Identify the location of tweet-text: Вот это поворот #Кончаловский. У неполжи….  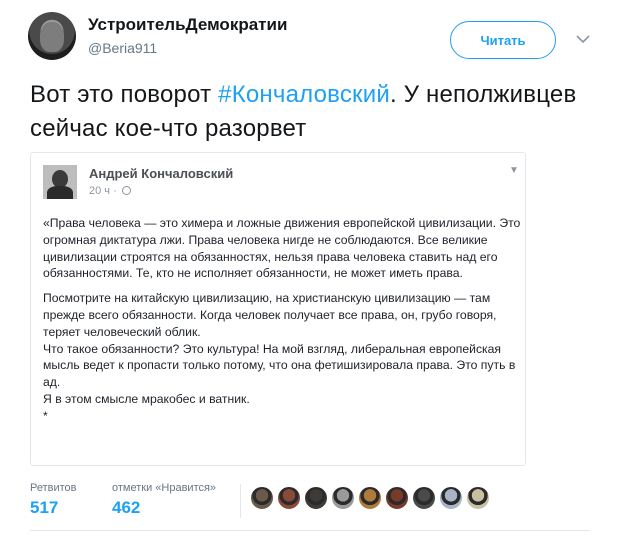
(310, 112).